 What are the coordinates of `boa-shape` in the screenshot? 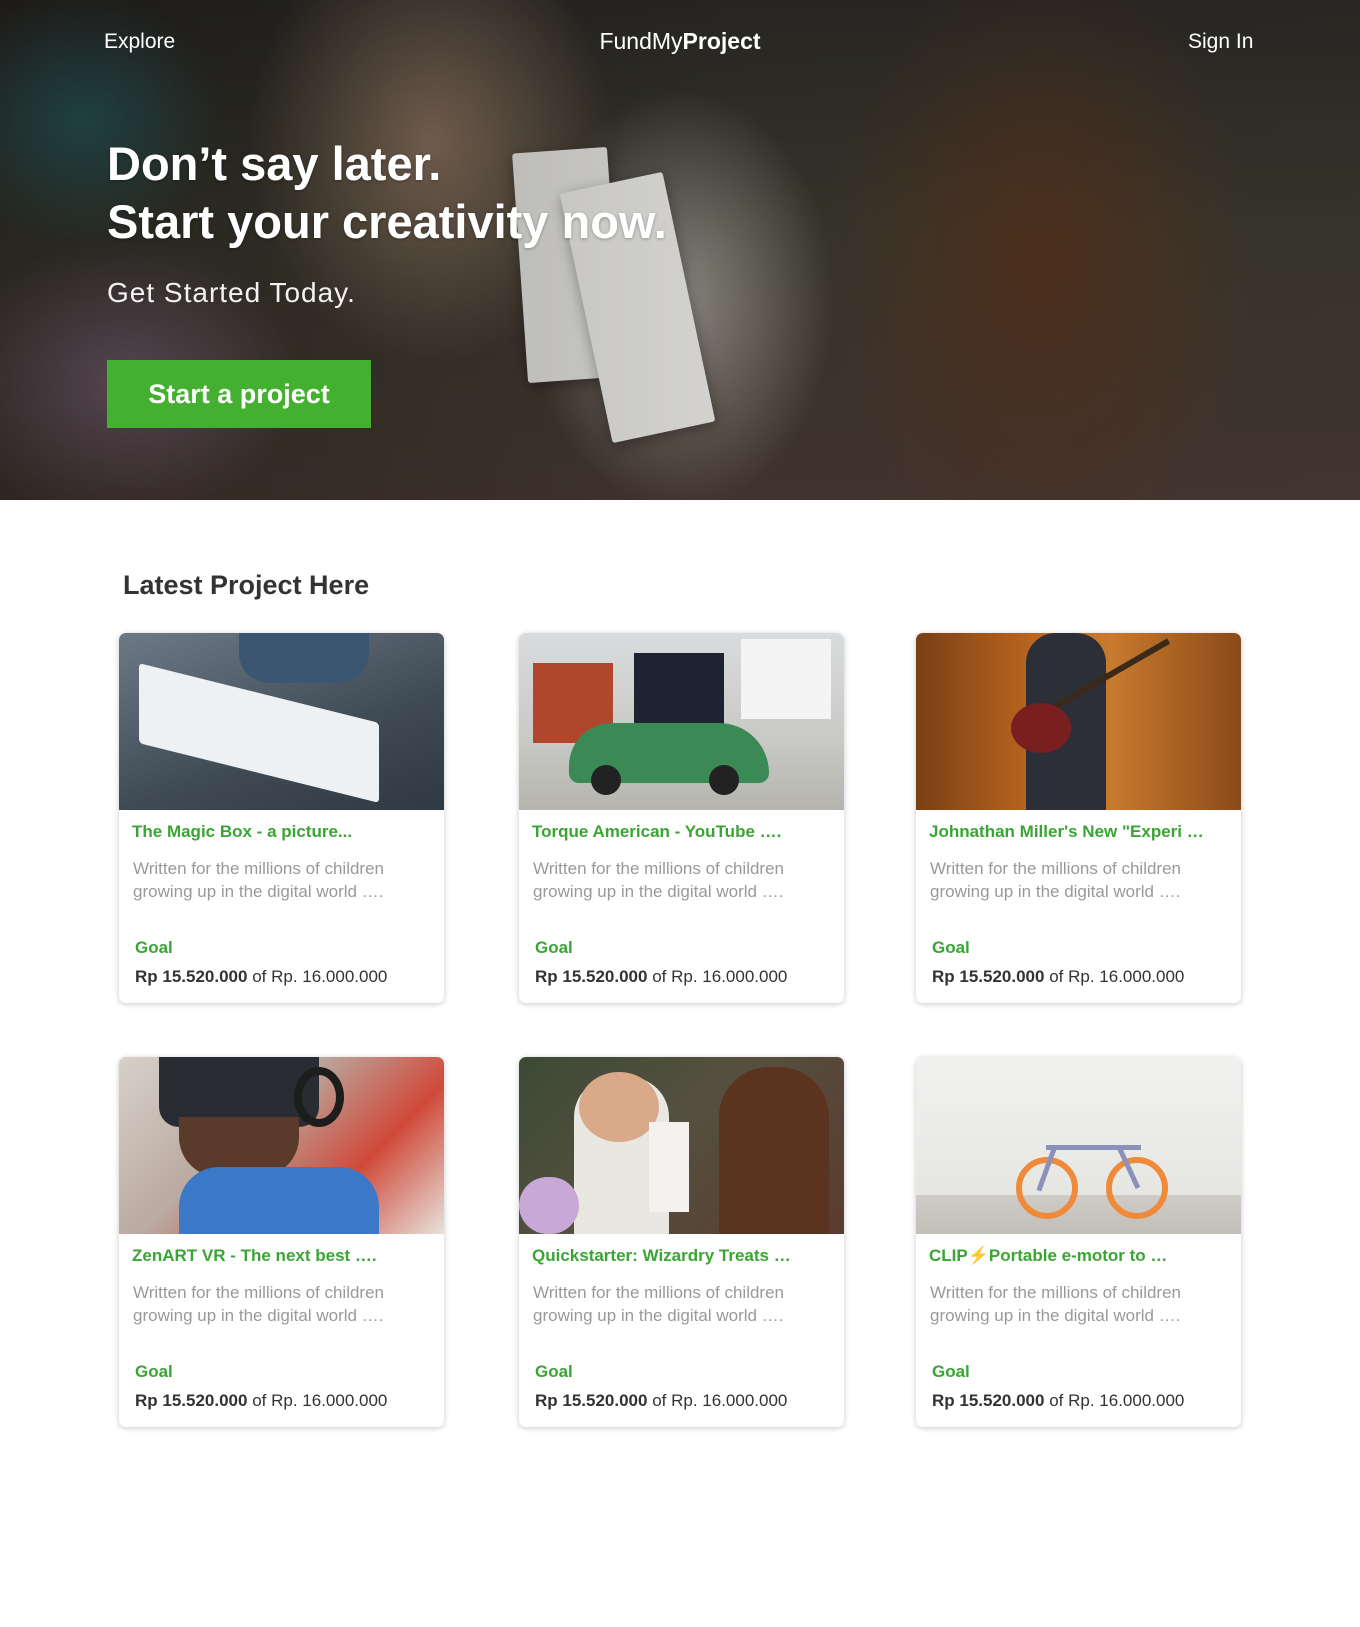 It's located at (549, 1205).